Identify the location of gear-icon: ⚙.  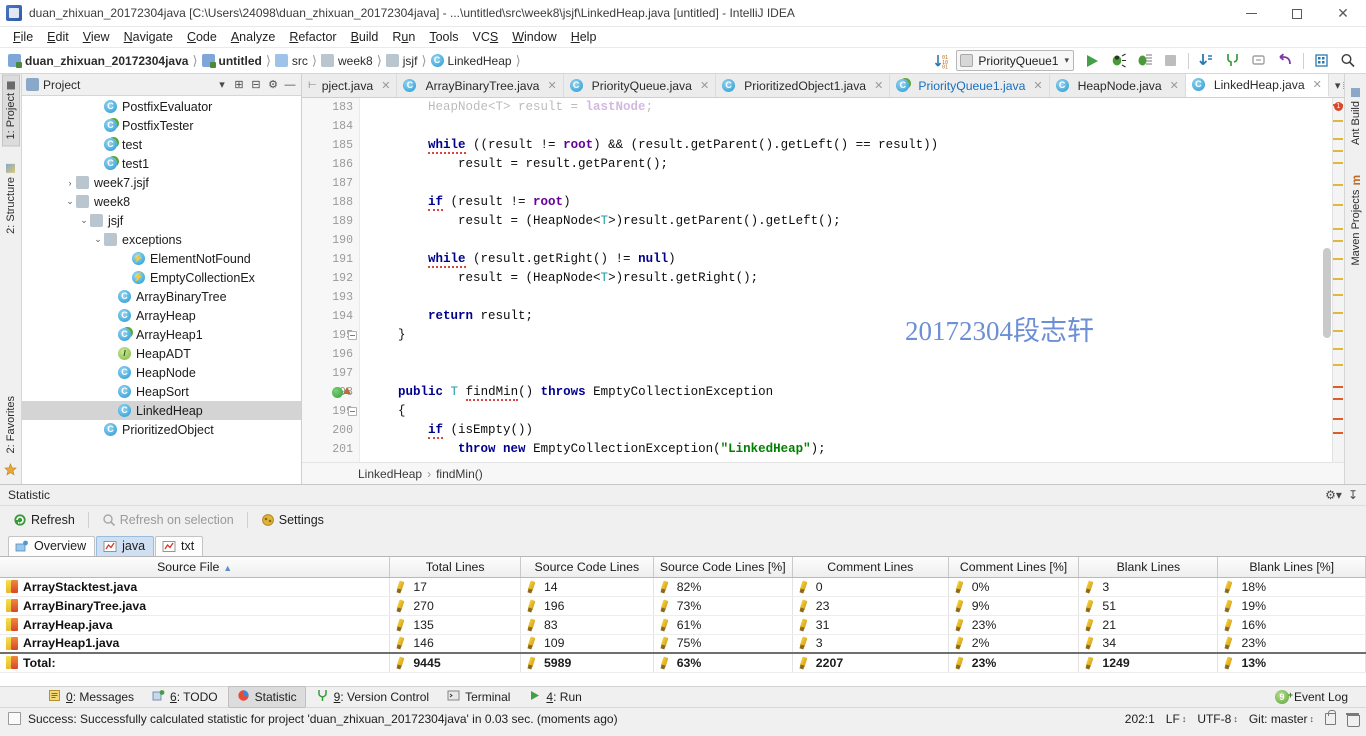
(273, 85).